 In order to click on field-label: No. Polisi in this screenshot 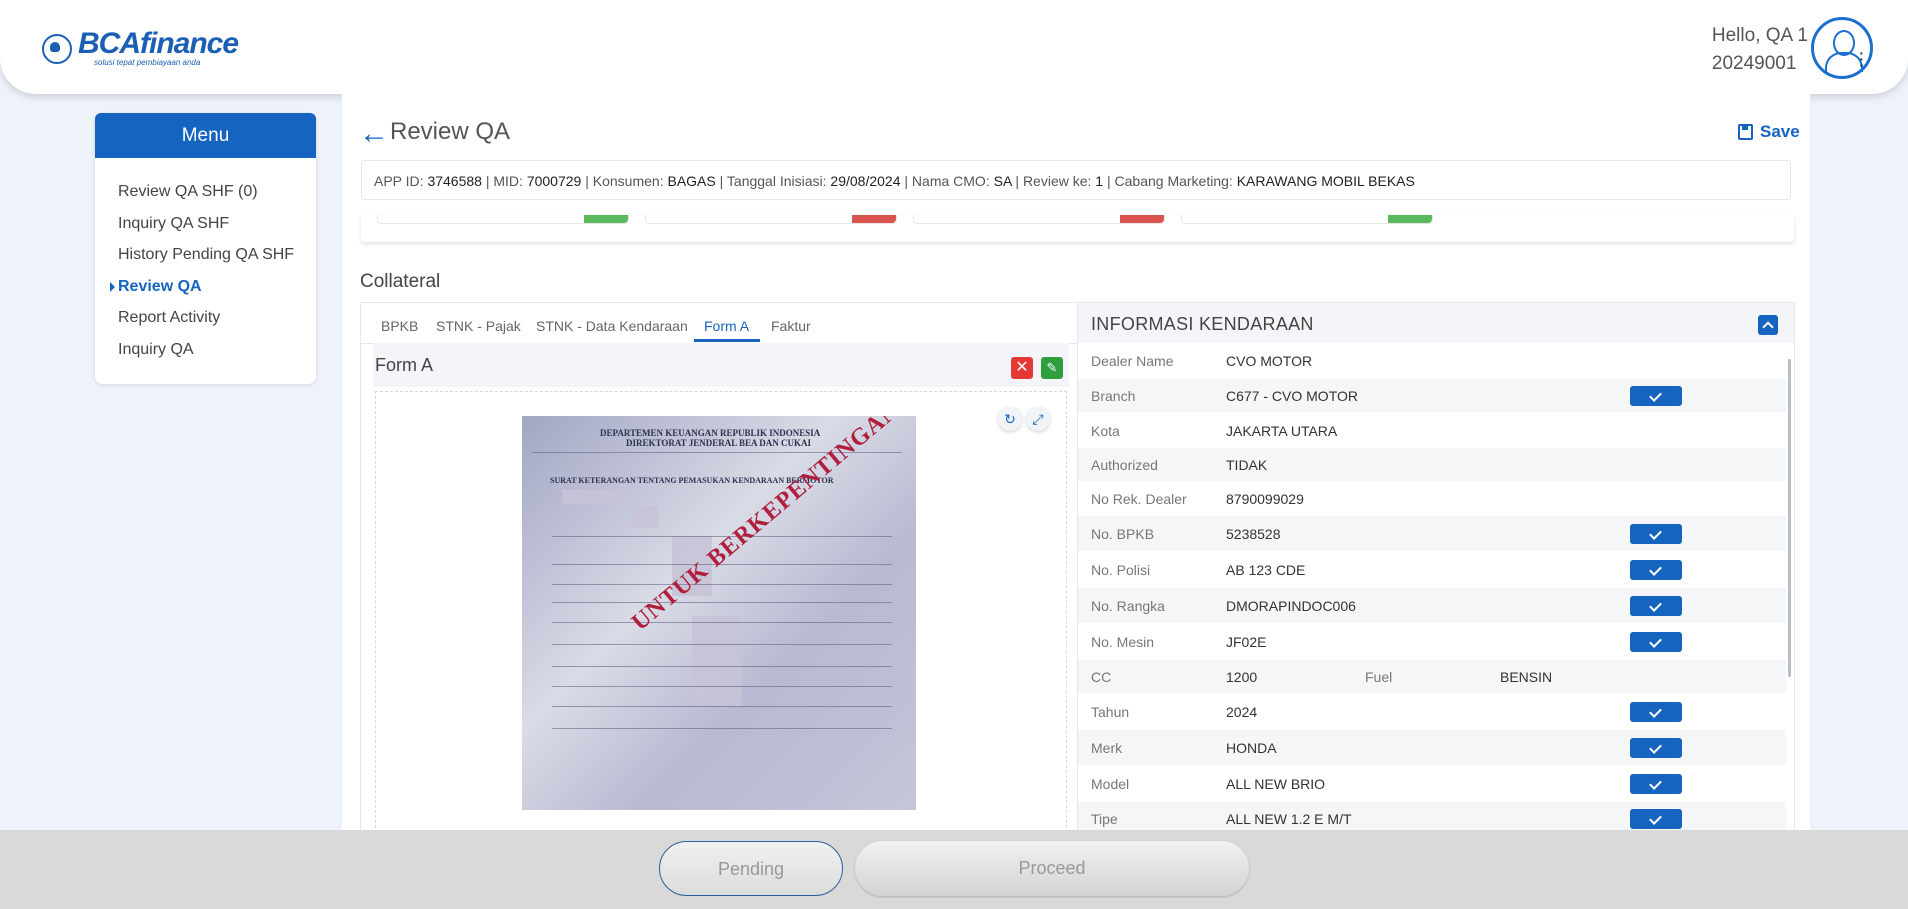, I will do `click(1121, 570)`.